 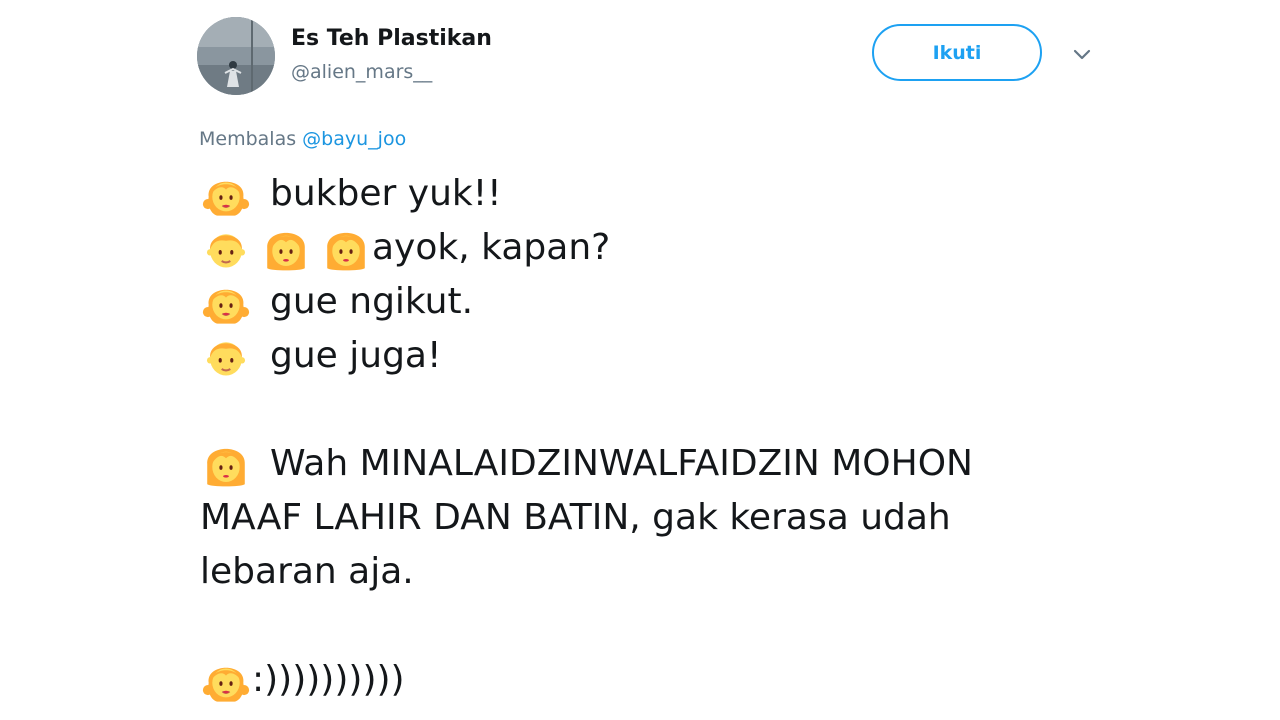 What do you see at coordinates (650, 302) in the screenshot?
I see `tweet-line: gue ngikut.` at bounding box center [650, 302].